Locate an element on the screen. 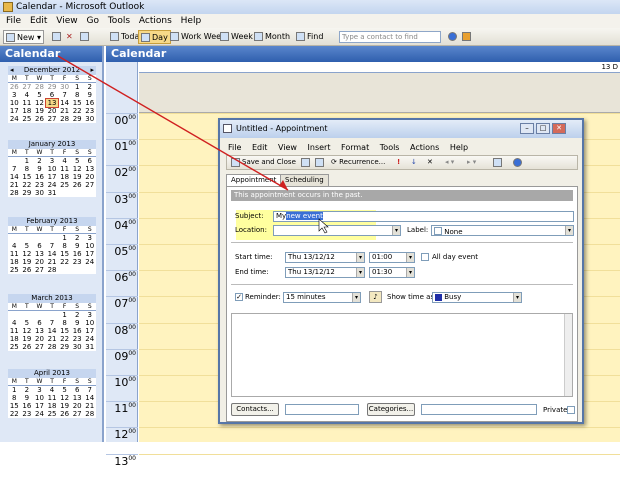  day-view-button: Day is located at coordinates (154, 37).